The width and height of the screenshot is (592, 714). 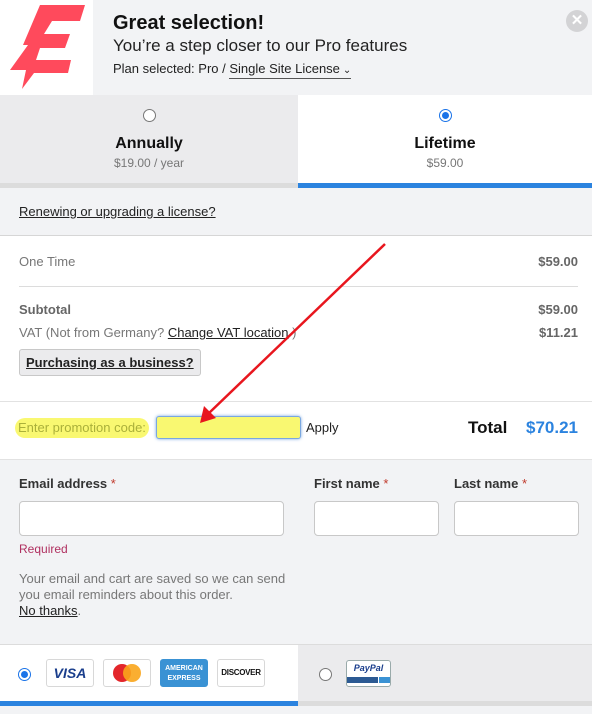 I want to click on last-name-label-text: Last name, so click(x=486, y=483).